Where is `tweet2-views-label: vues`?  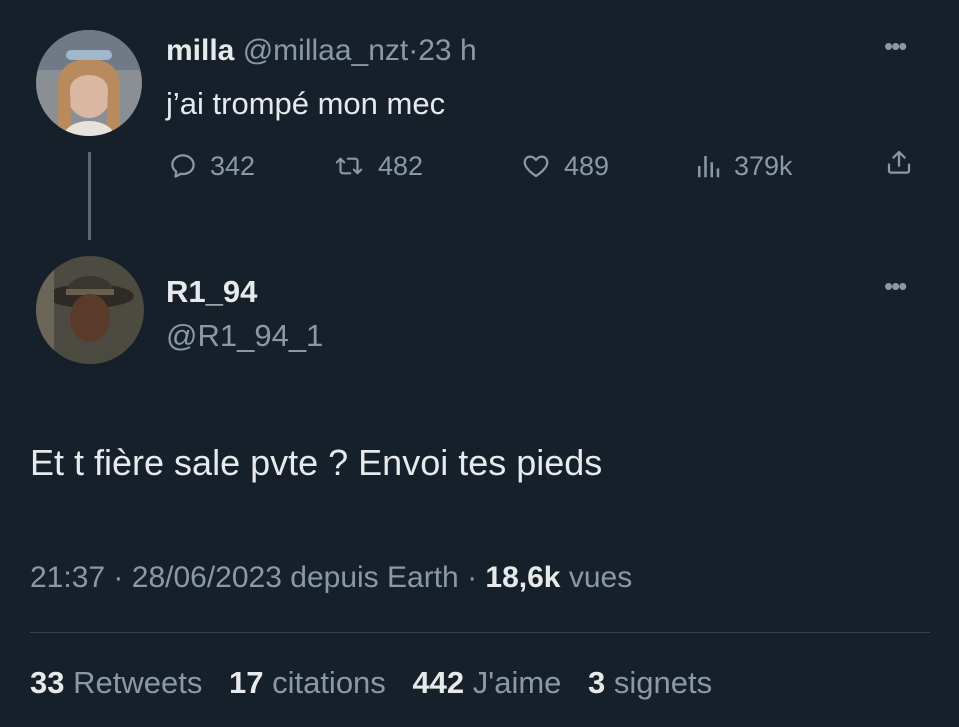 tweet2-views-label: vues is located at coordinates (600, 577).